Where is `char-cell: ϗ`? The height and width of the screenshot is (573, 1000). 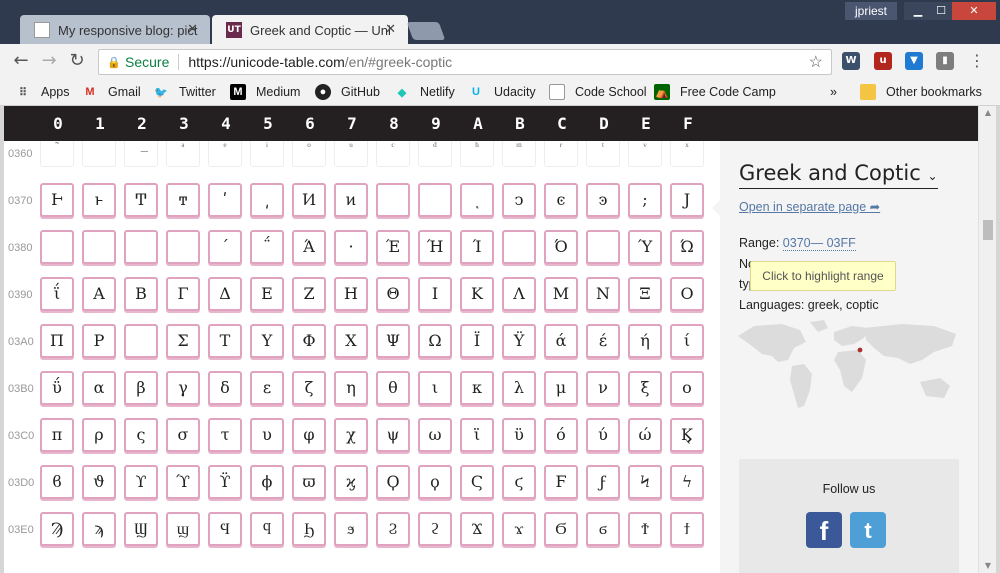
char-cell: ϗ is located at coordinates (351, 482).